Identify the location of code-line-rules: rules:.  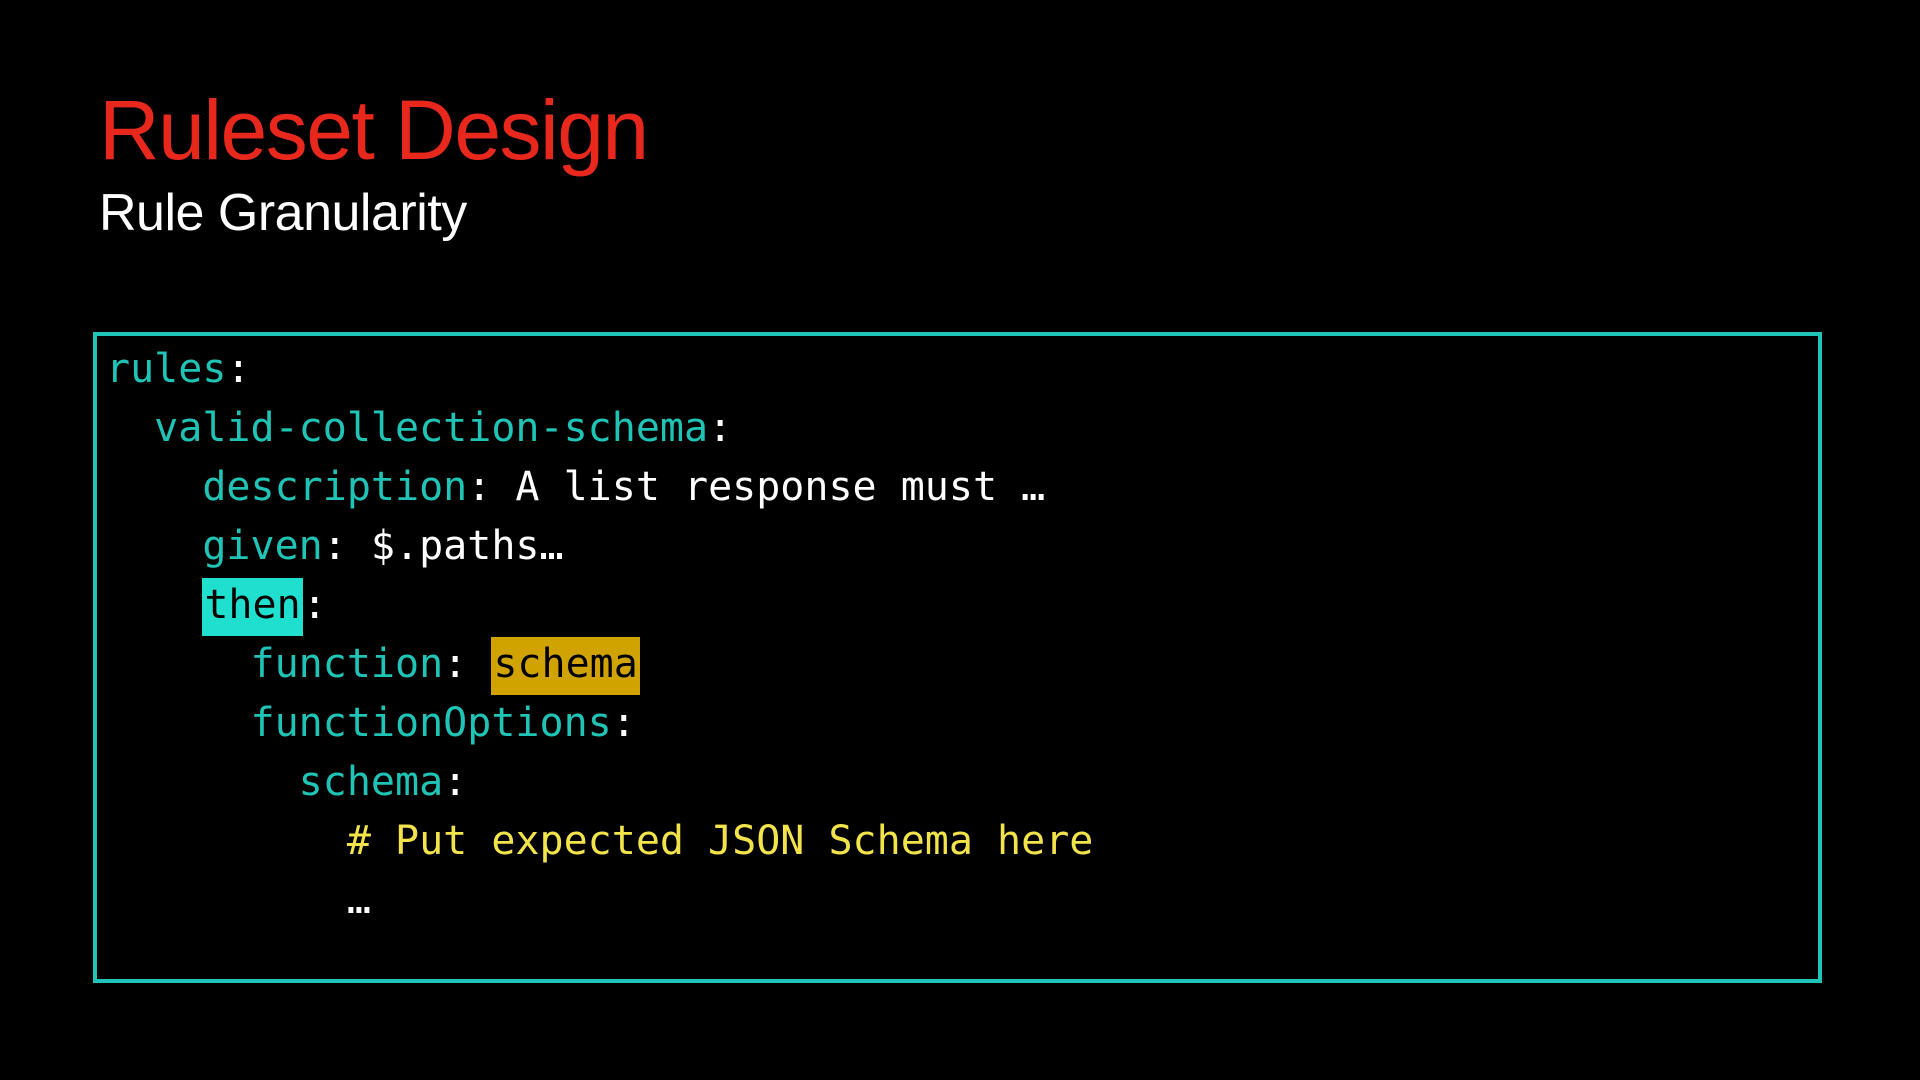
(178, 369).